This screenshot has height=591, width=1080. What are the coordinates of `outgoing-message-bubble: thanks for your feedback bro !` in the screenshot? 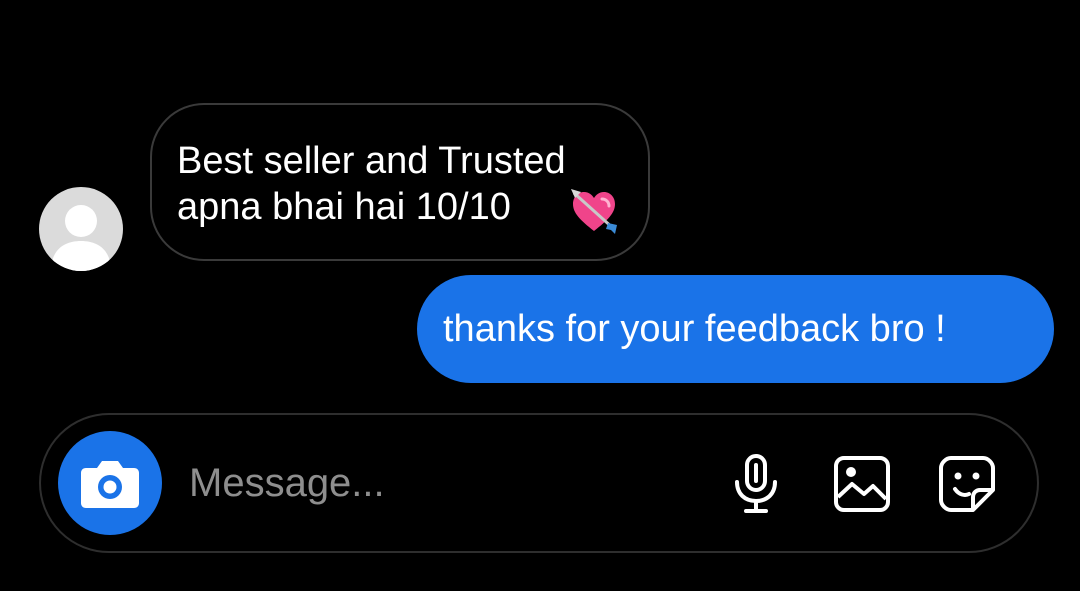 It's located at (735, 329).